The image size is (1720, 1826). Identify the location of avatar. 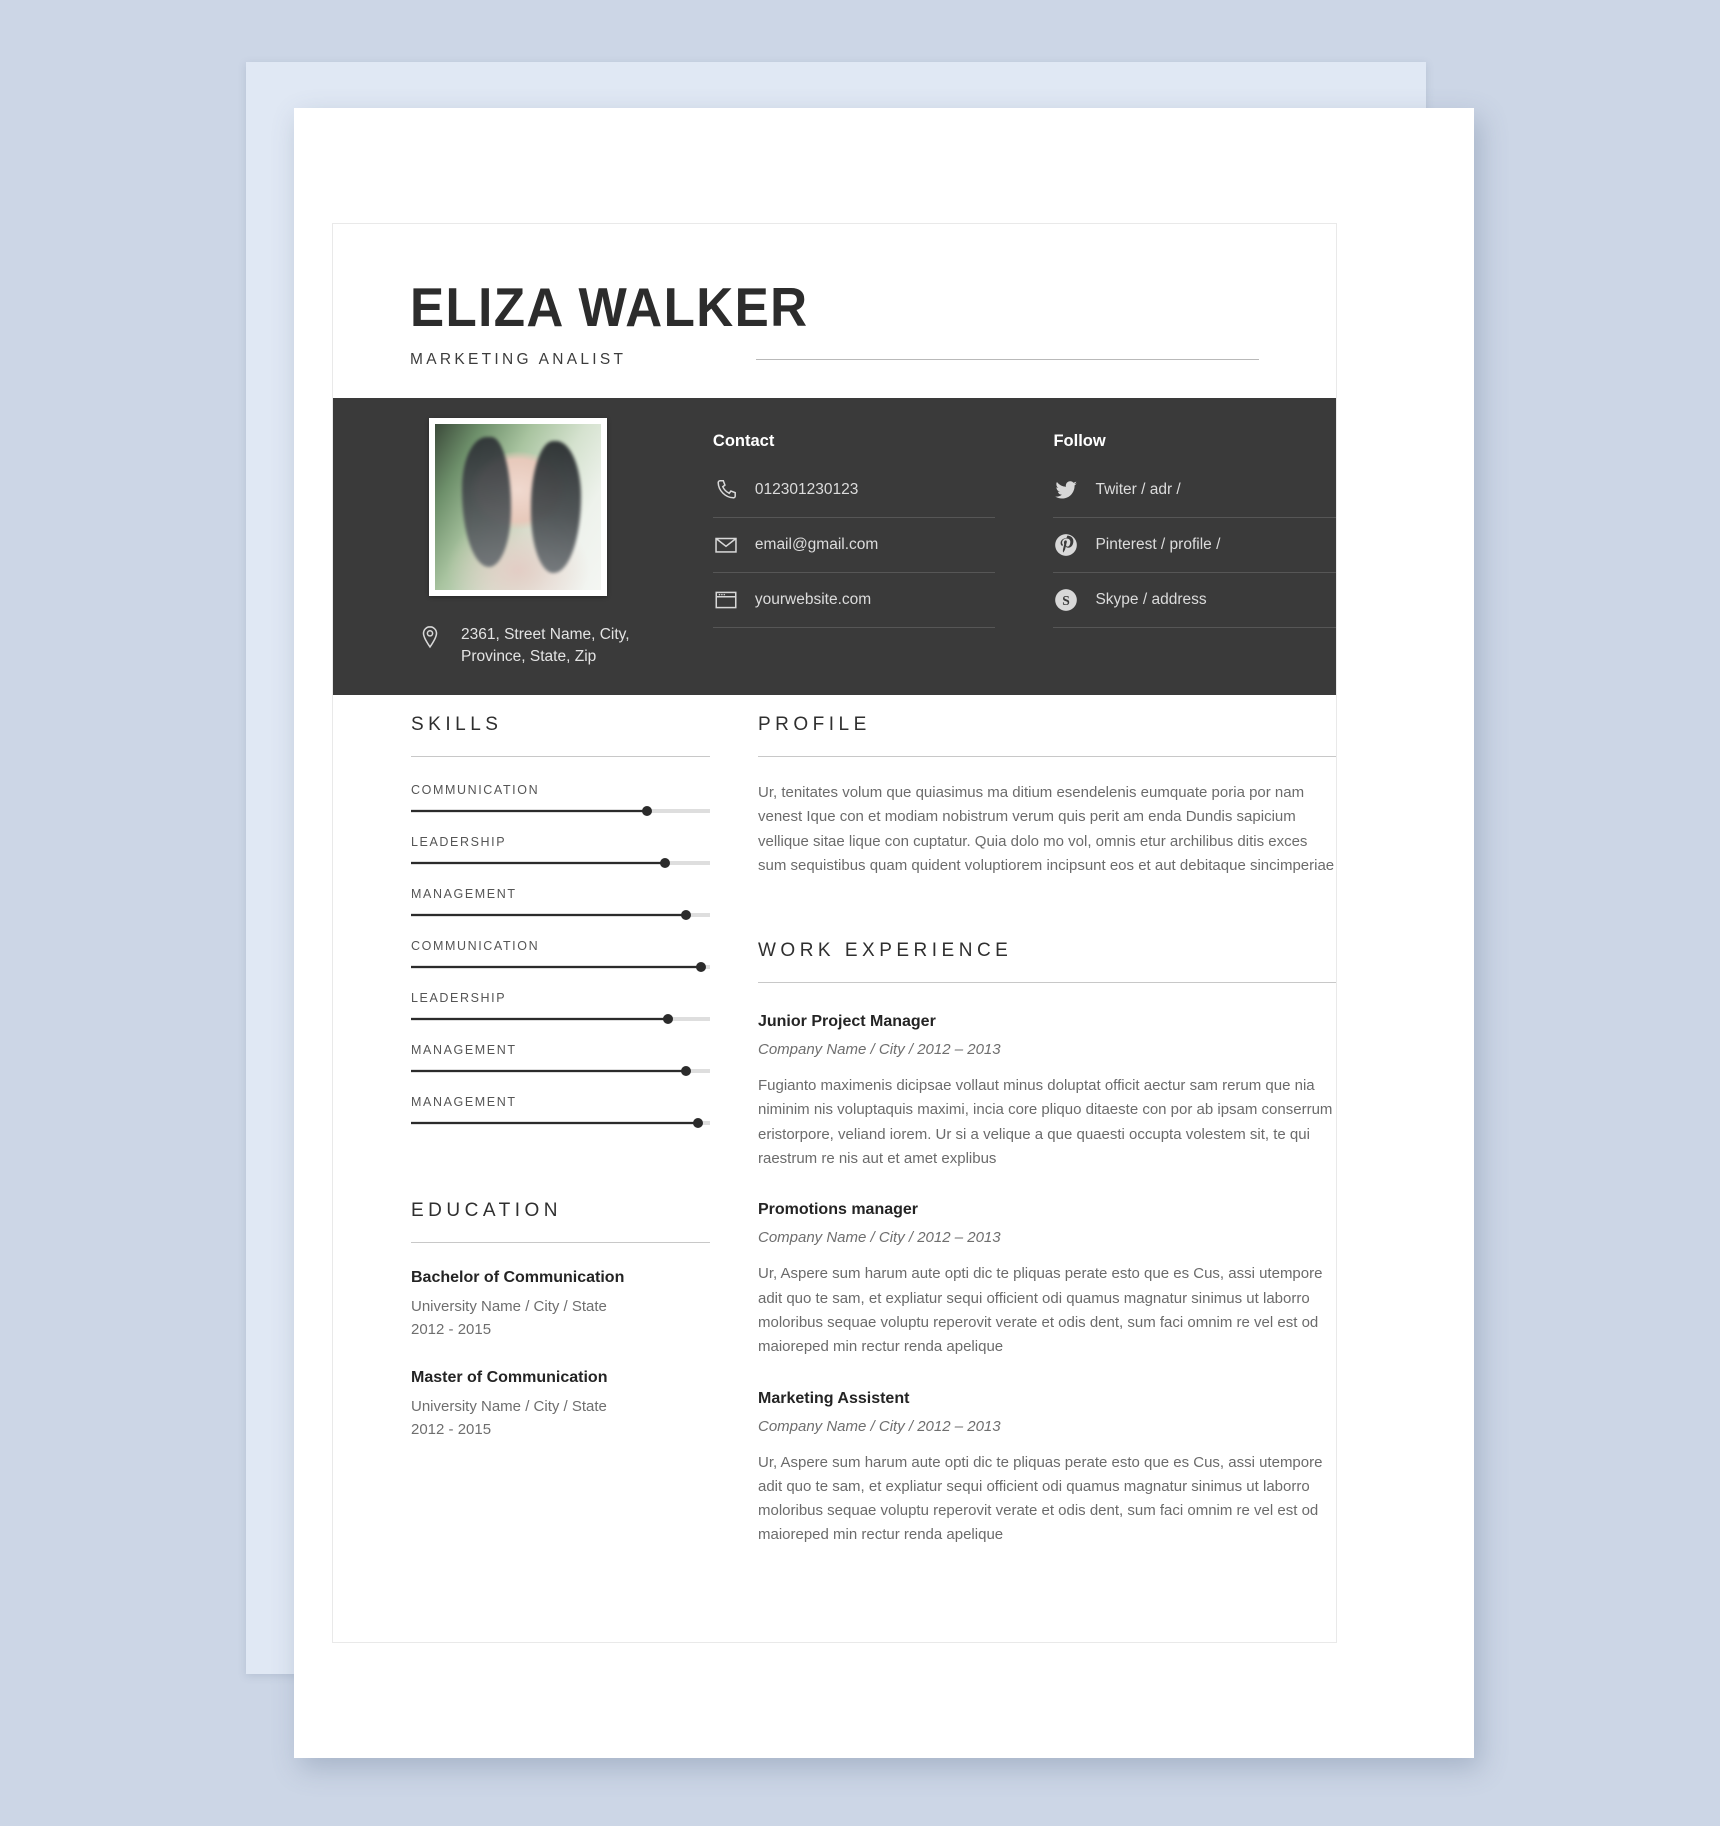
(518, 507).